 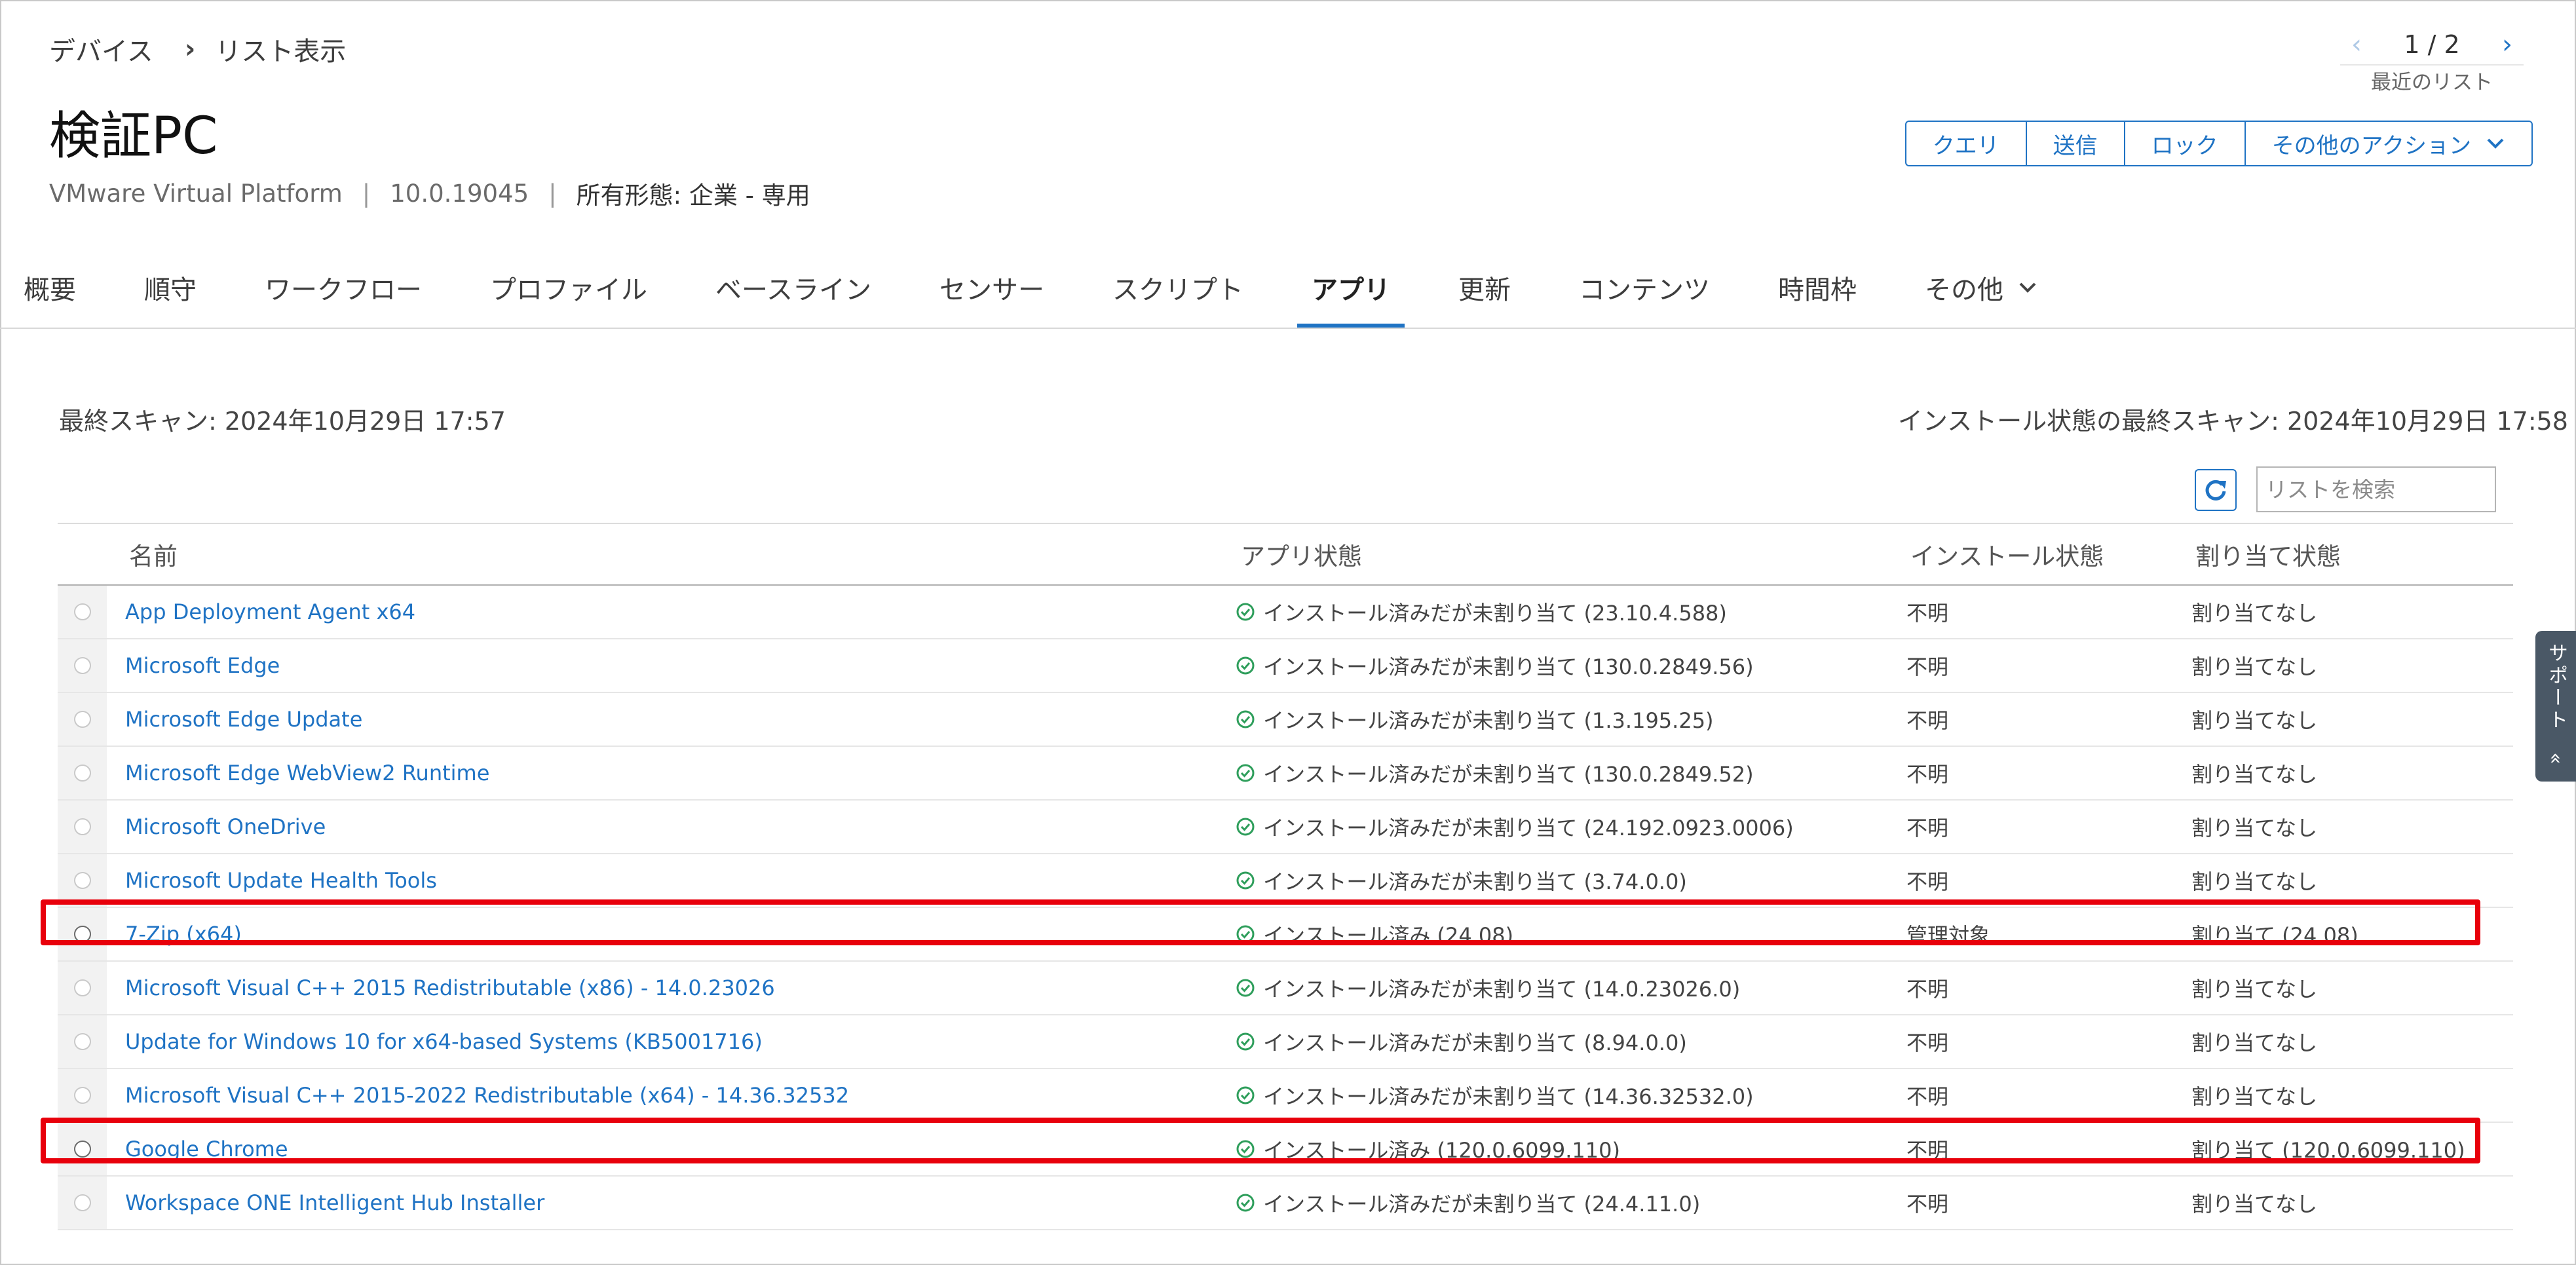 What do you see at coordinates (568, 287) in the screenshot?
I see `tab-profile: プロファイル` at bounding box center [568, 287].